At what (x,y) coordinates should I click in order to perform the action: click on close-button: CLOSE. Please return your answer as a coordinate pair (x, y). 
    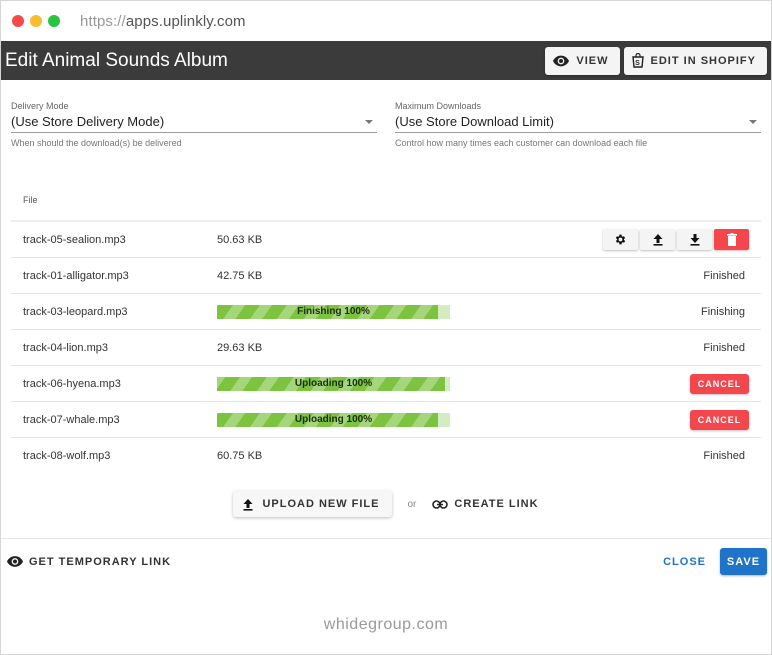
    Looking at the image, I should click on (684, 562).